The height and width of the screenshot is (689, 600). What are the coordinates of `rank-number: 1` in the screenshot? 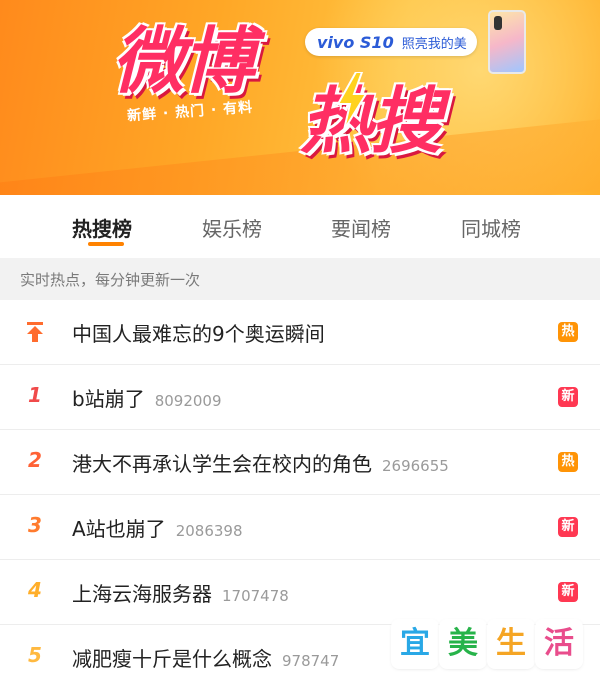 It's located at (35, 395).